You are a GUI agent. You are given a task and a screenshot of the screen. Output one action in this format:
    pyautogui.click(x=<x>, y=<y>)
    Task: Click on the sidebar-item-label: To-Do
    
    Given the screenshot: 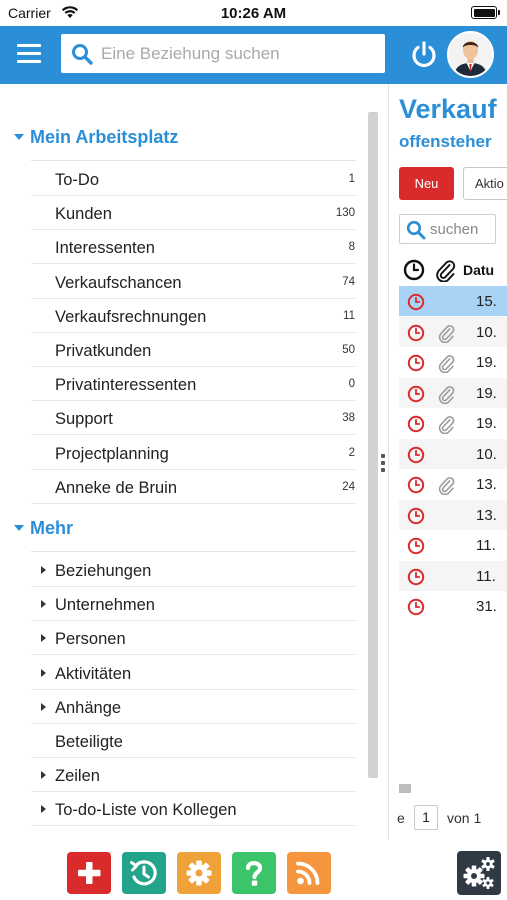 What is the action you would take?
    pyautogui.click(x=77, y=180)
    